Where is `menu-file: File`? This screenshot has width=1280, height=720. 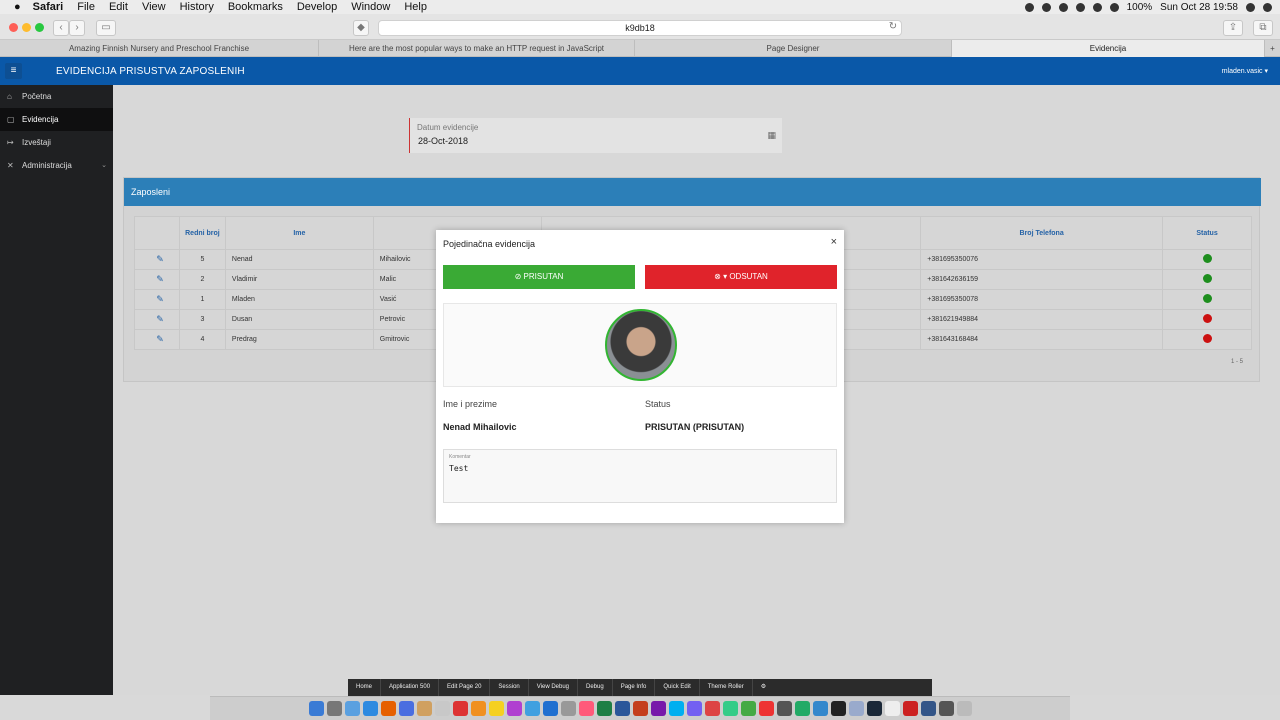
menu-file: File is located at coordinates (86, 7).